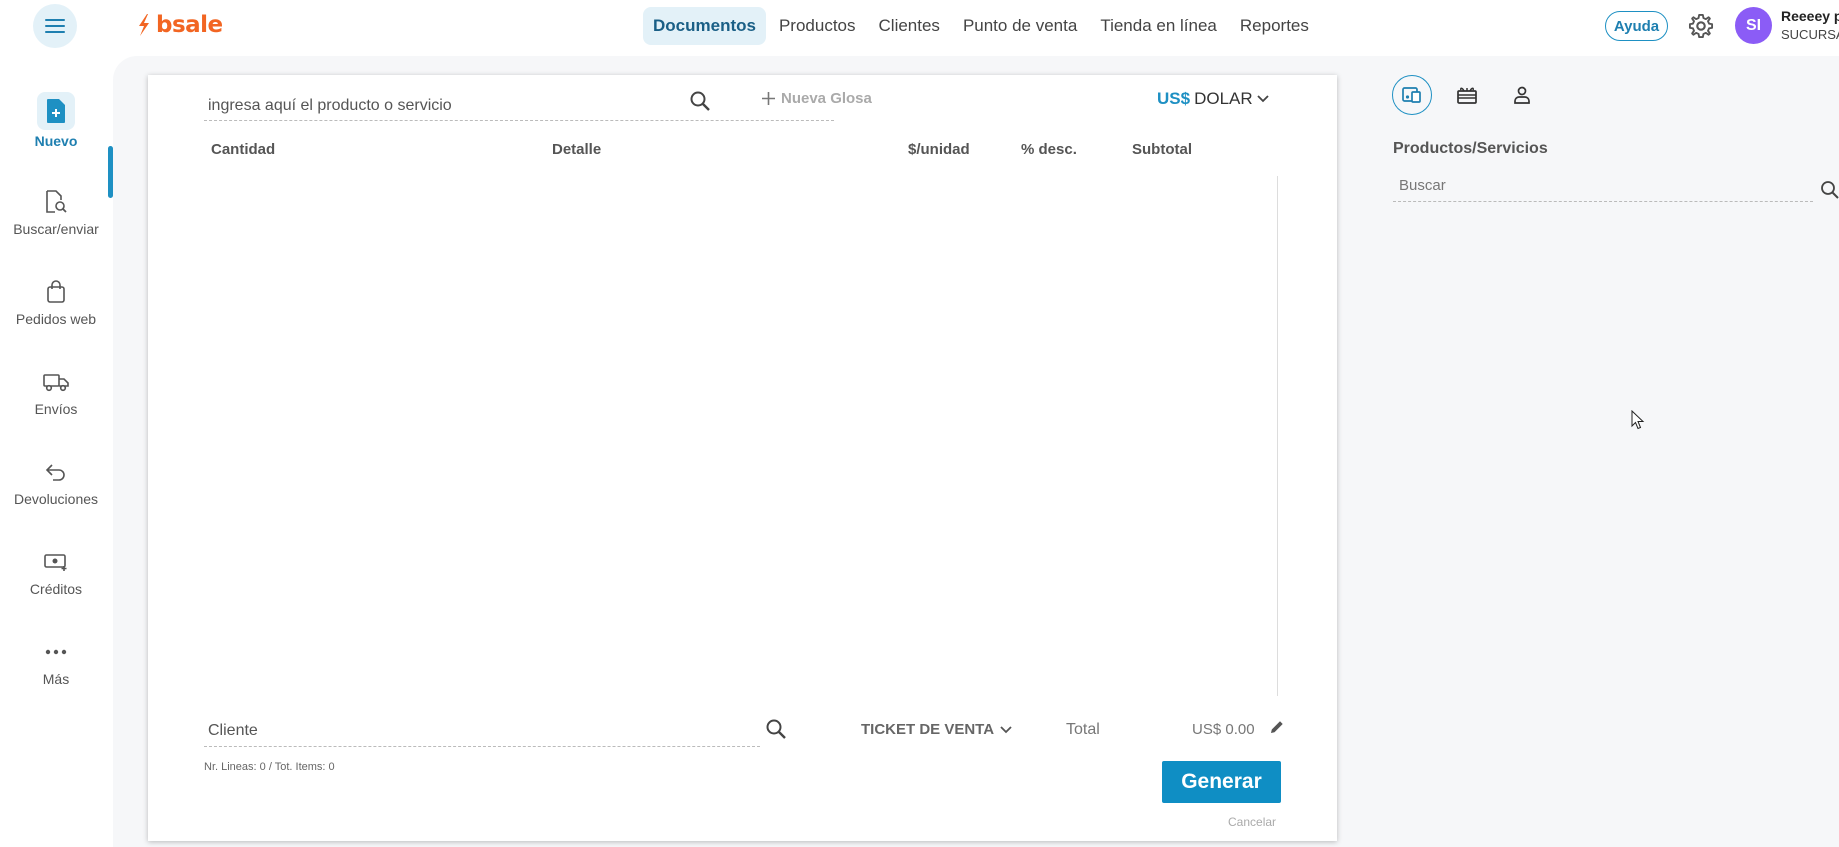  Describe the element at coordinates (1638, 420) in the screenshot. I see `mouse-cursor-icon` at that location.